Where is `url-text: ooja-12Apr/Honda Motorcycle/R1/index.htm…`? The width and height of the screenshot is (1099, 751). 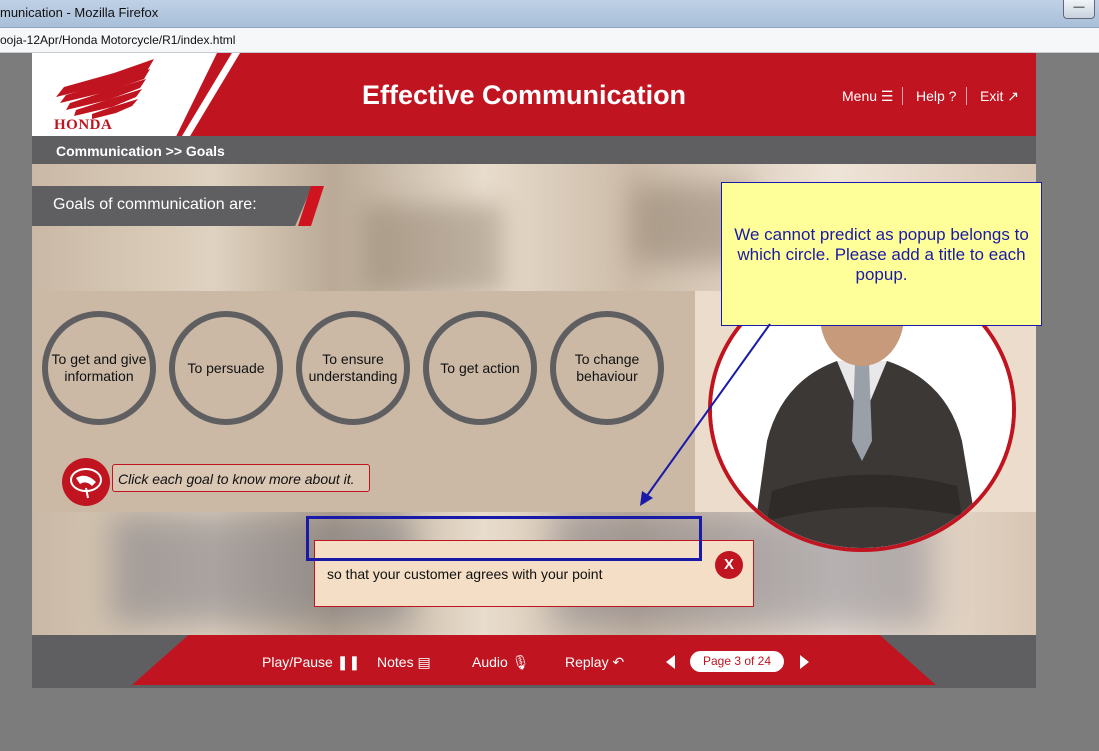 url-text: ooja-12Apr/Honda Motorcycle/R1/index.htm… is located at coordinates (118, 40).